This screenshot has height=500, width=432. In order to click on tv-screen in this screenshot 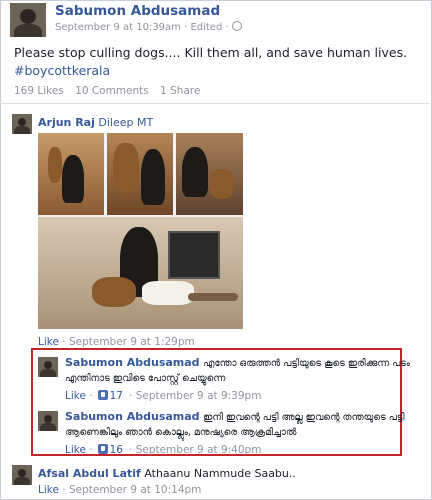, I will do `click(194, 255)`.